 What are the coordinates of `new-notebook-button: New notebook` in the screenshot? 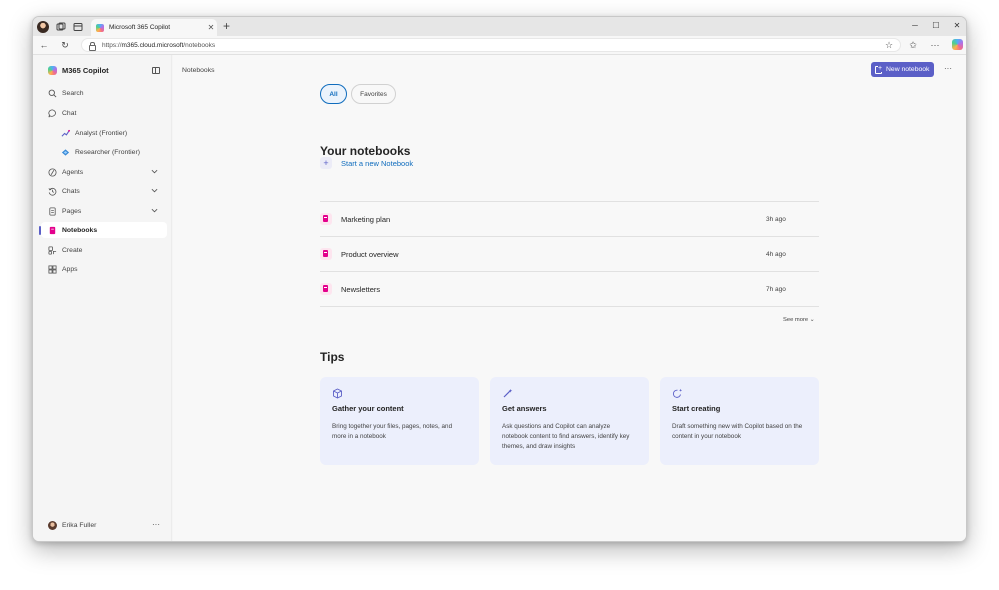 It's located at (903, 69).